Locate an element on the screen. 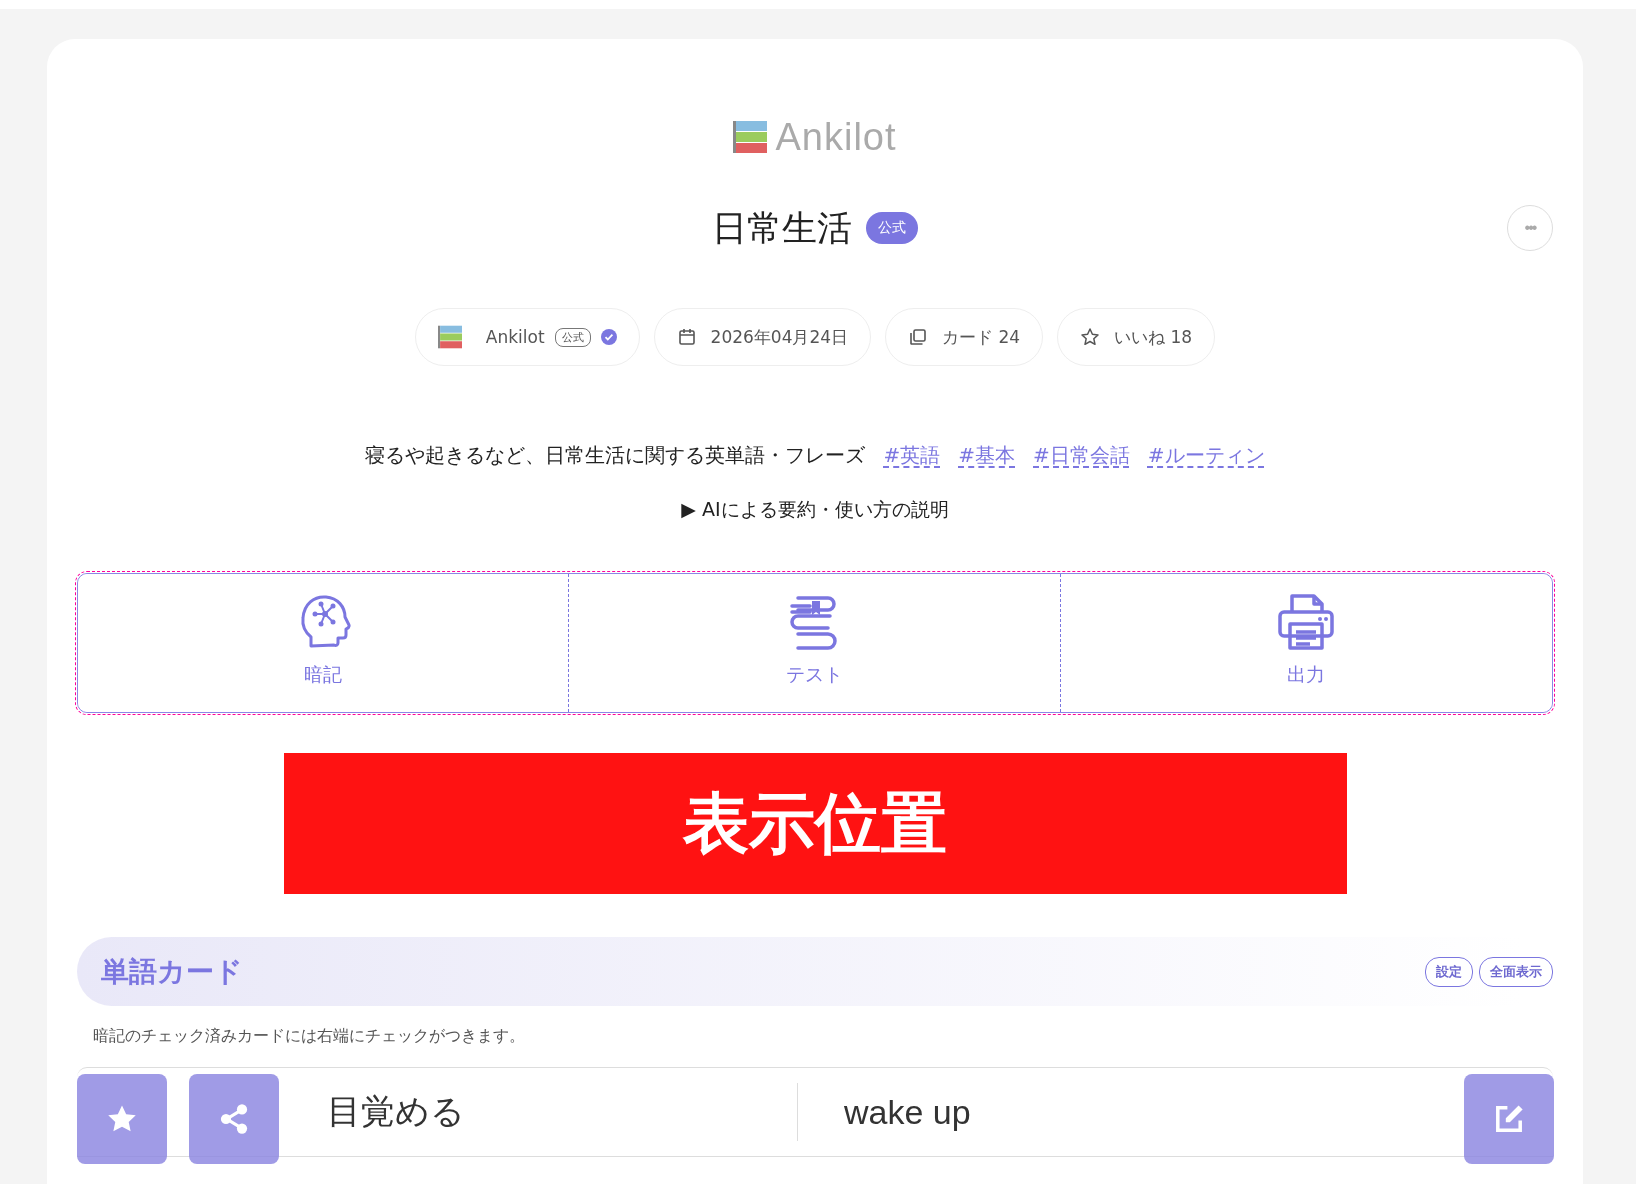 The height and width of the screenshot is (1184, 1636). section-note: 暗記のチェック済みカードには右端にチェックがつきます。 is located at coordinates (309, 1036).